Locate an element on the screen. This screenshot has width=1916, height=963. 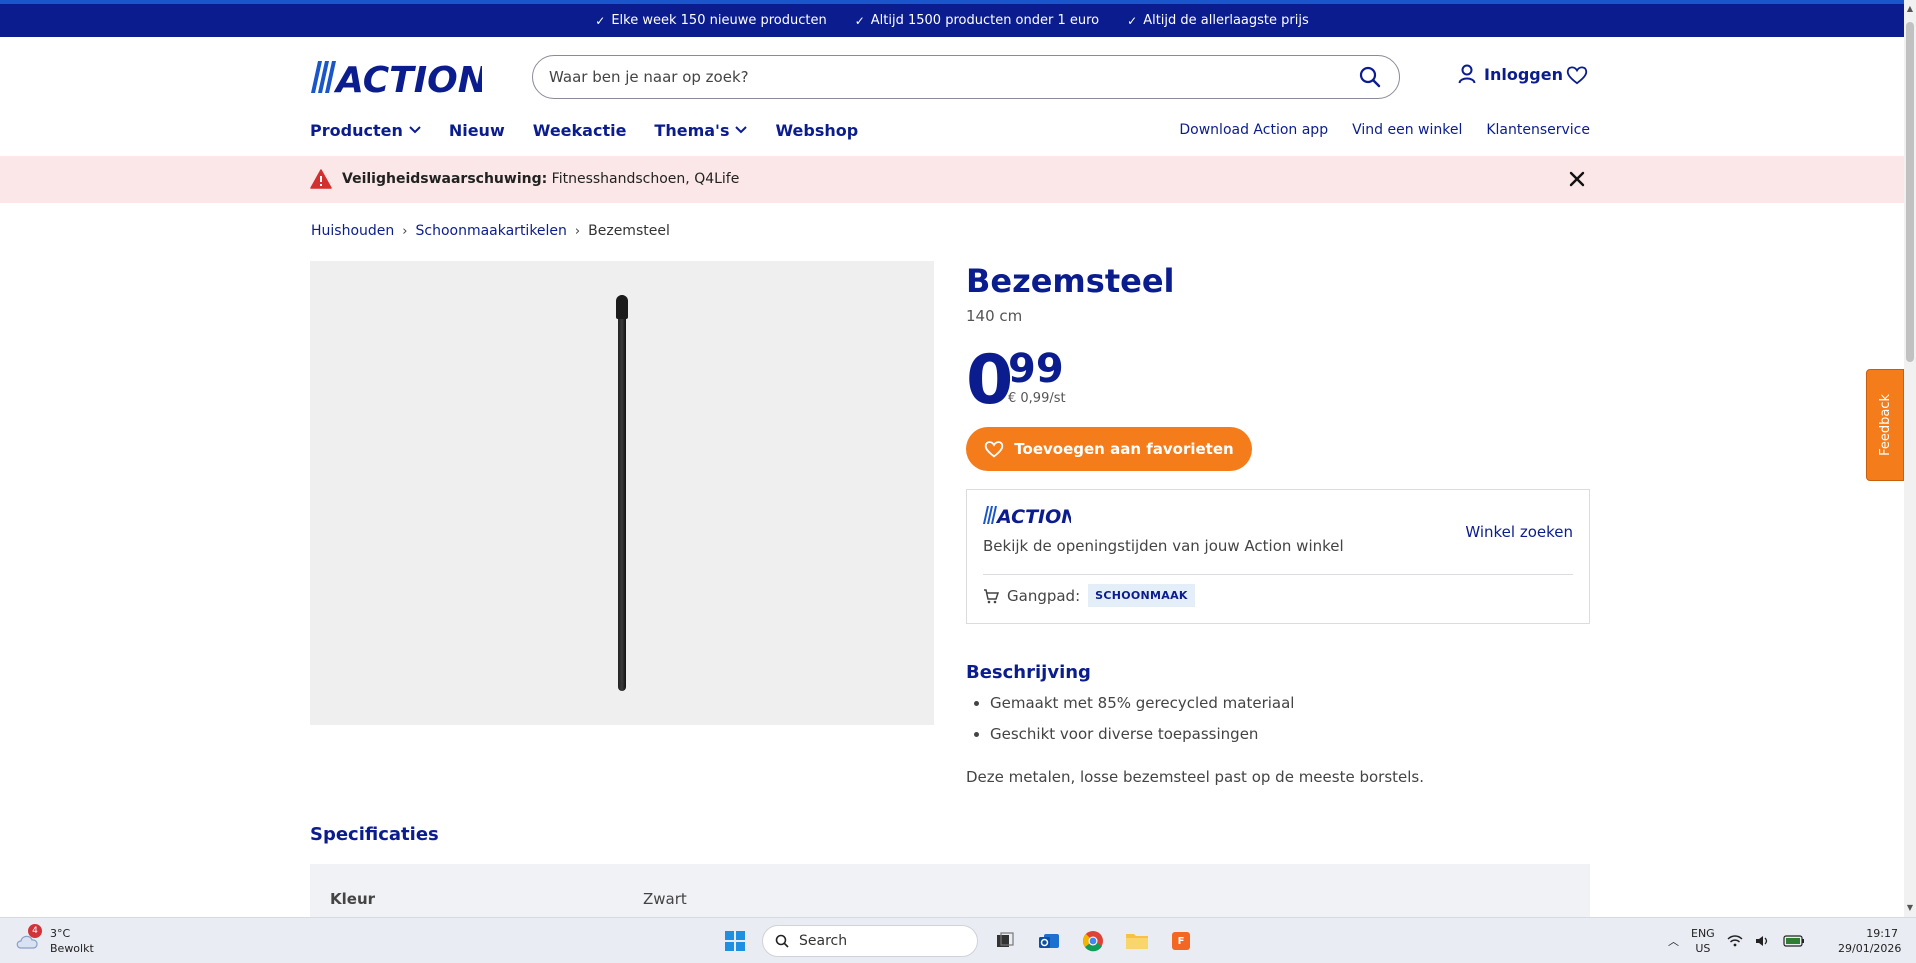
unit-price: € 0,99/st is located at coordinates (1037, 398).